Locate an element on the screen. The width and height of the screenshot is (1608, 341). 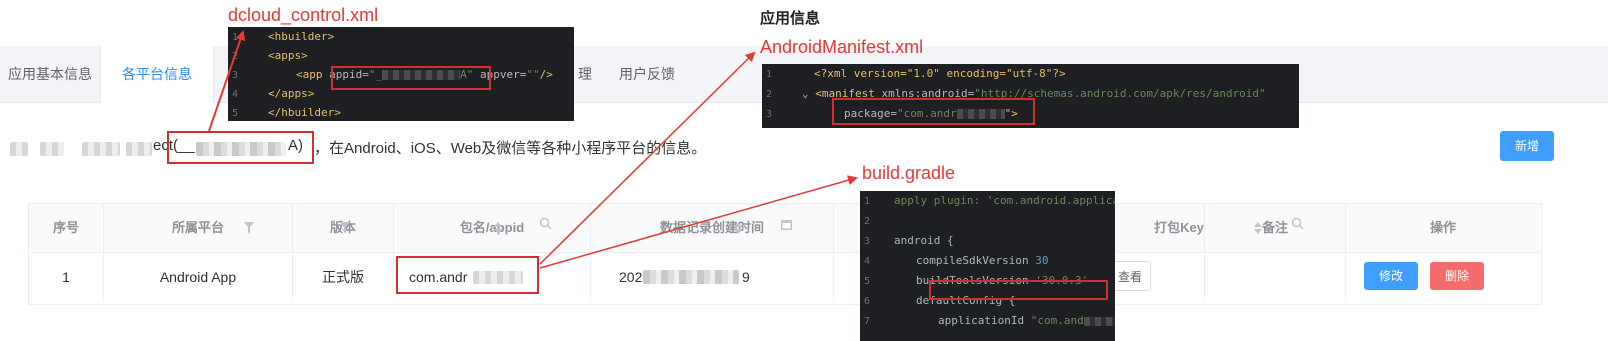
arrow-to-gradle is located at coordinates (698, 222).